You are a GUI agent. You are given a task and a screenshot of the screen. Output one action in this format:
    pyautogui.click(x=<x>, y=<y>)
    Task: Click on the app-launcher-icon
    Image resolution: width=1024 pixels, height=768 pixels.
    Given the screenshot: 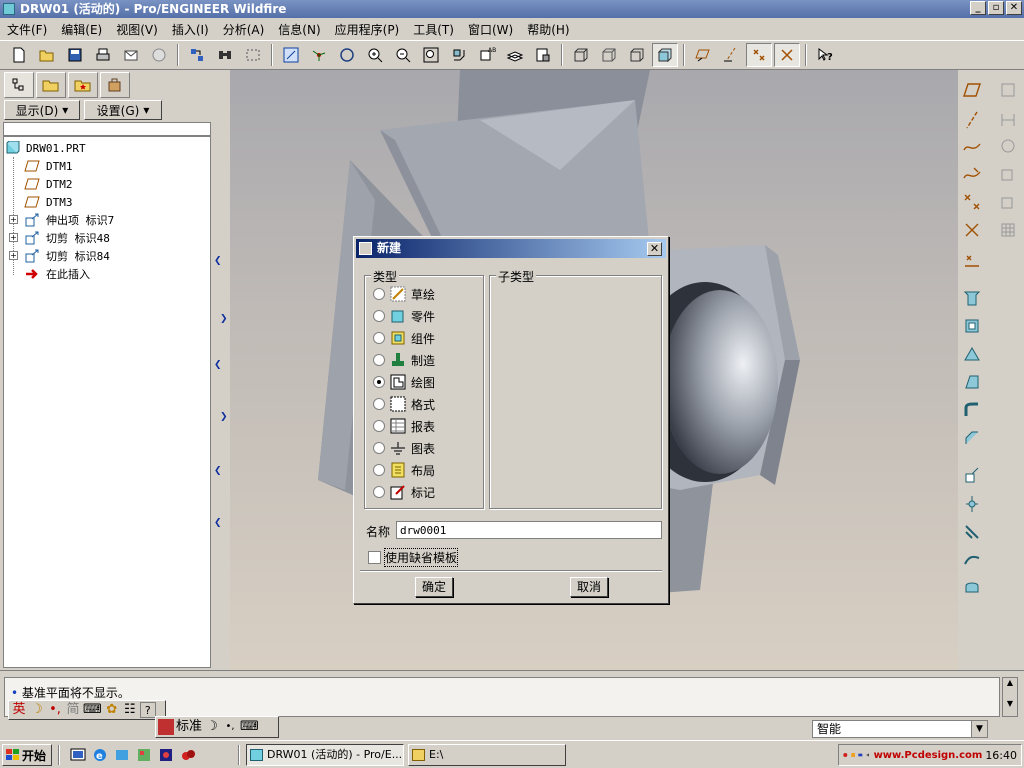 What is the action you would take?
    pyautogui.click(x=144, y=755)
    